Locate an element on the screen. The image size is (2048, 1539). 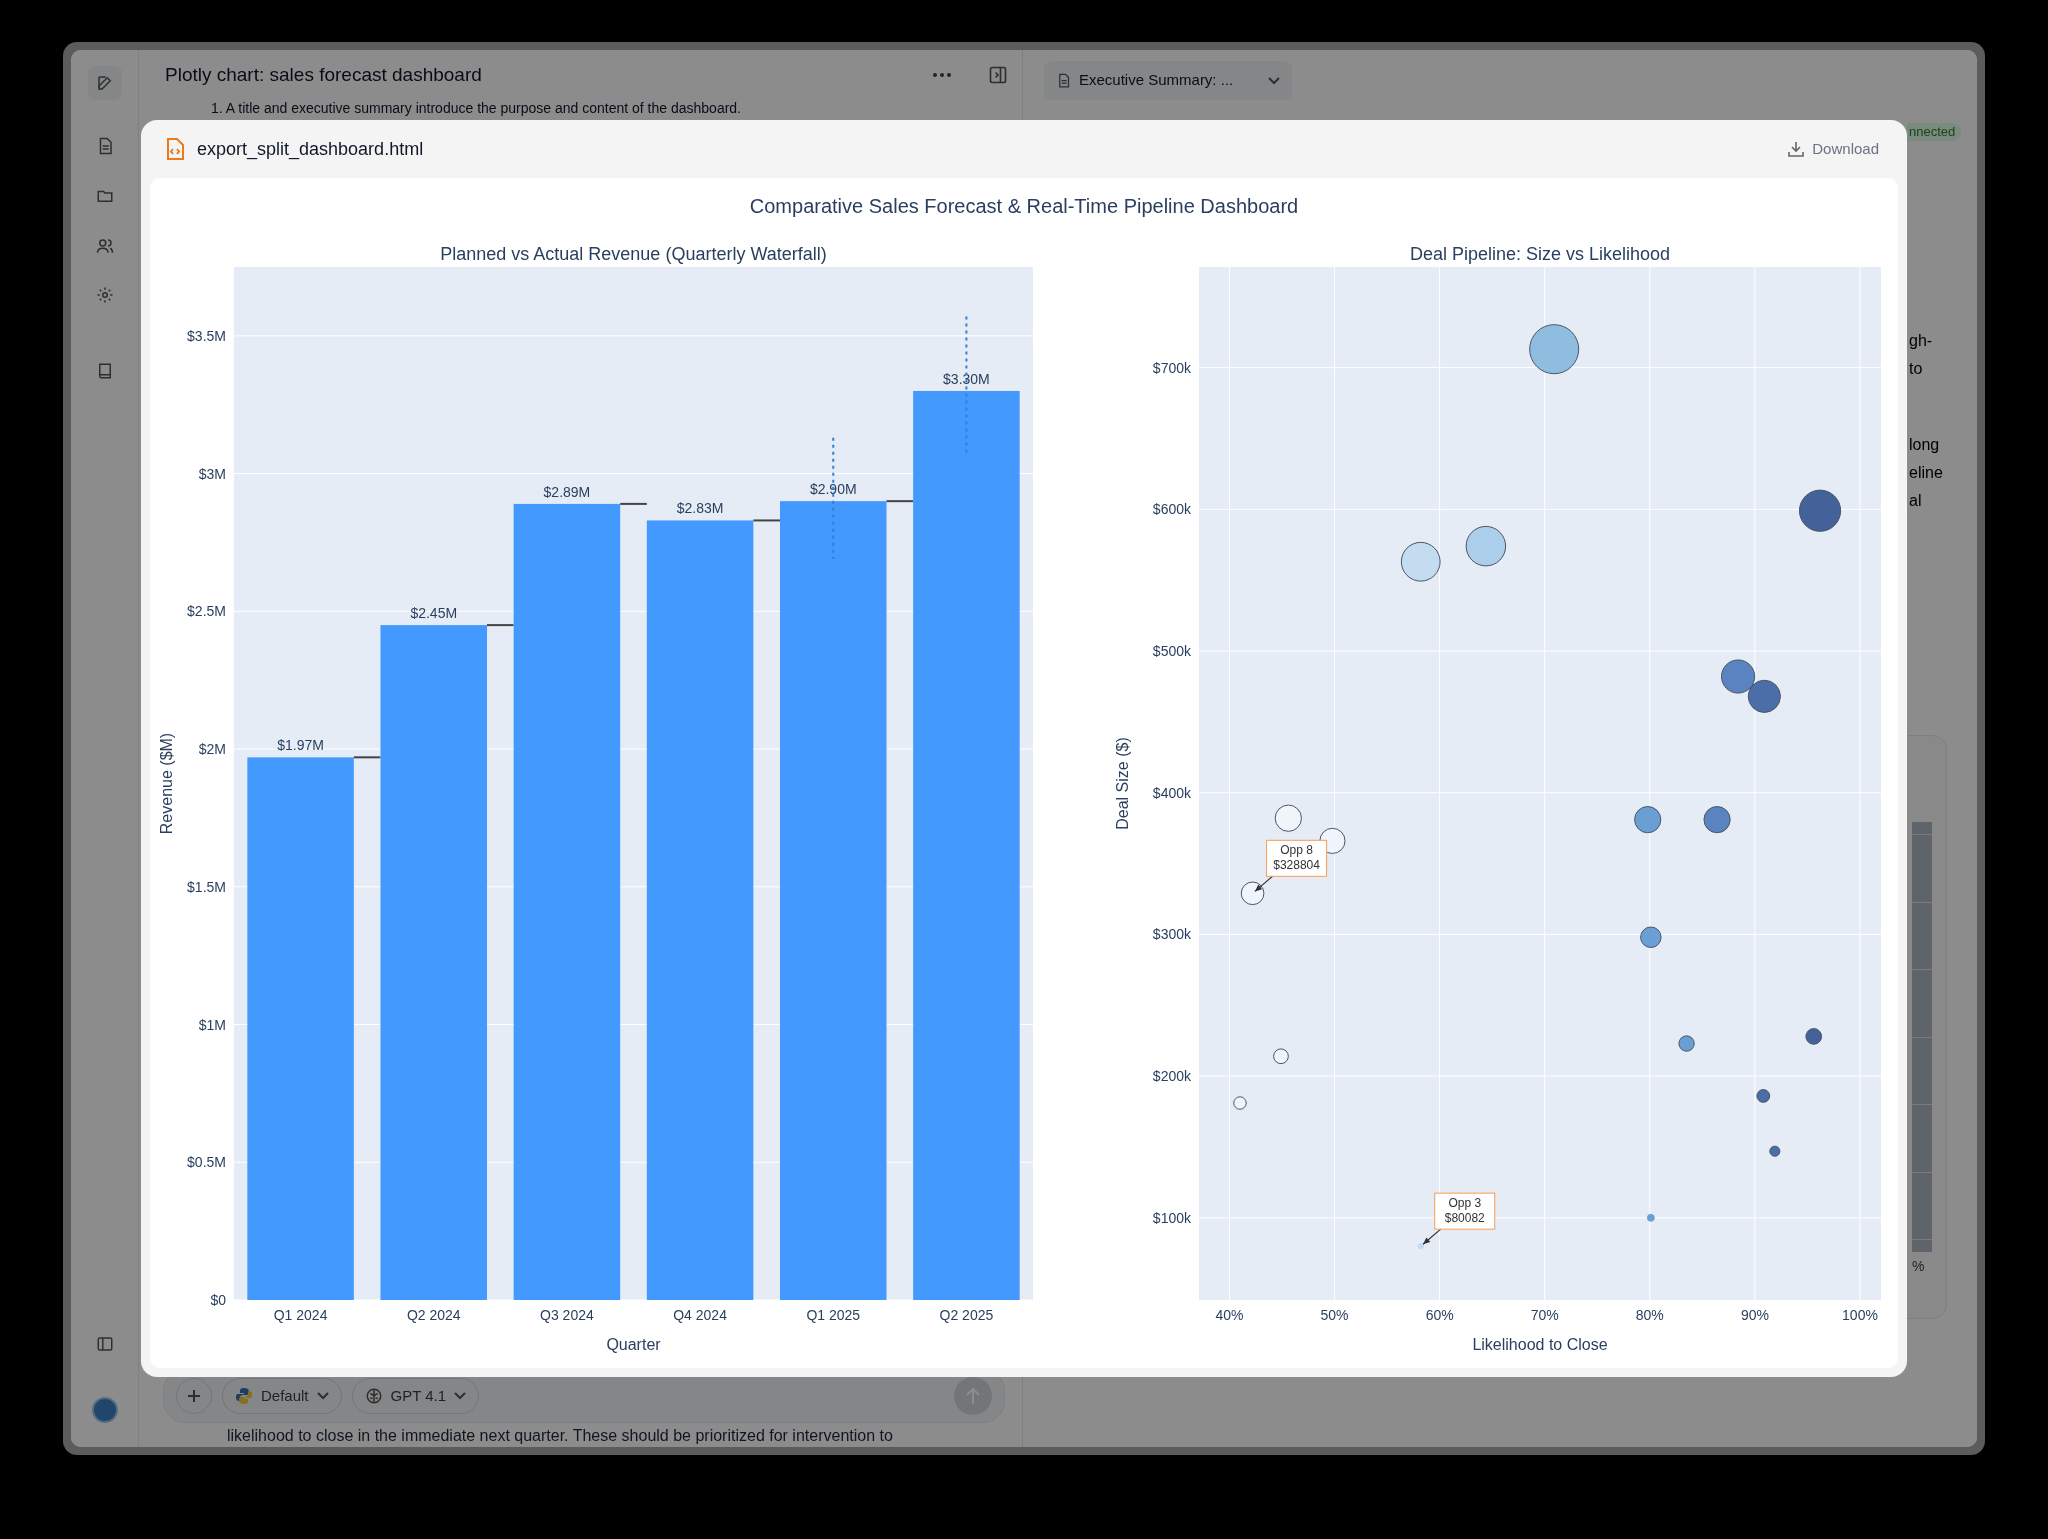
axis-tick-label: $0 is located at coordinates (218, 1300).